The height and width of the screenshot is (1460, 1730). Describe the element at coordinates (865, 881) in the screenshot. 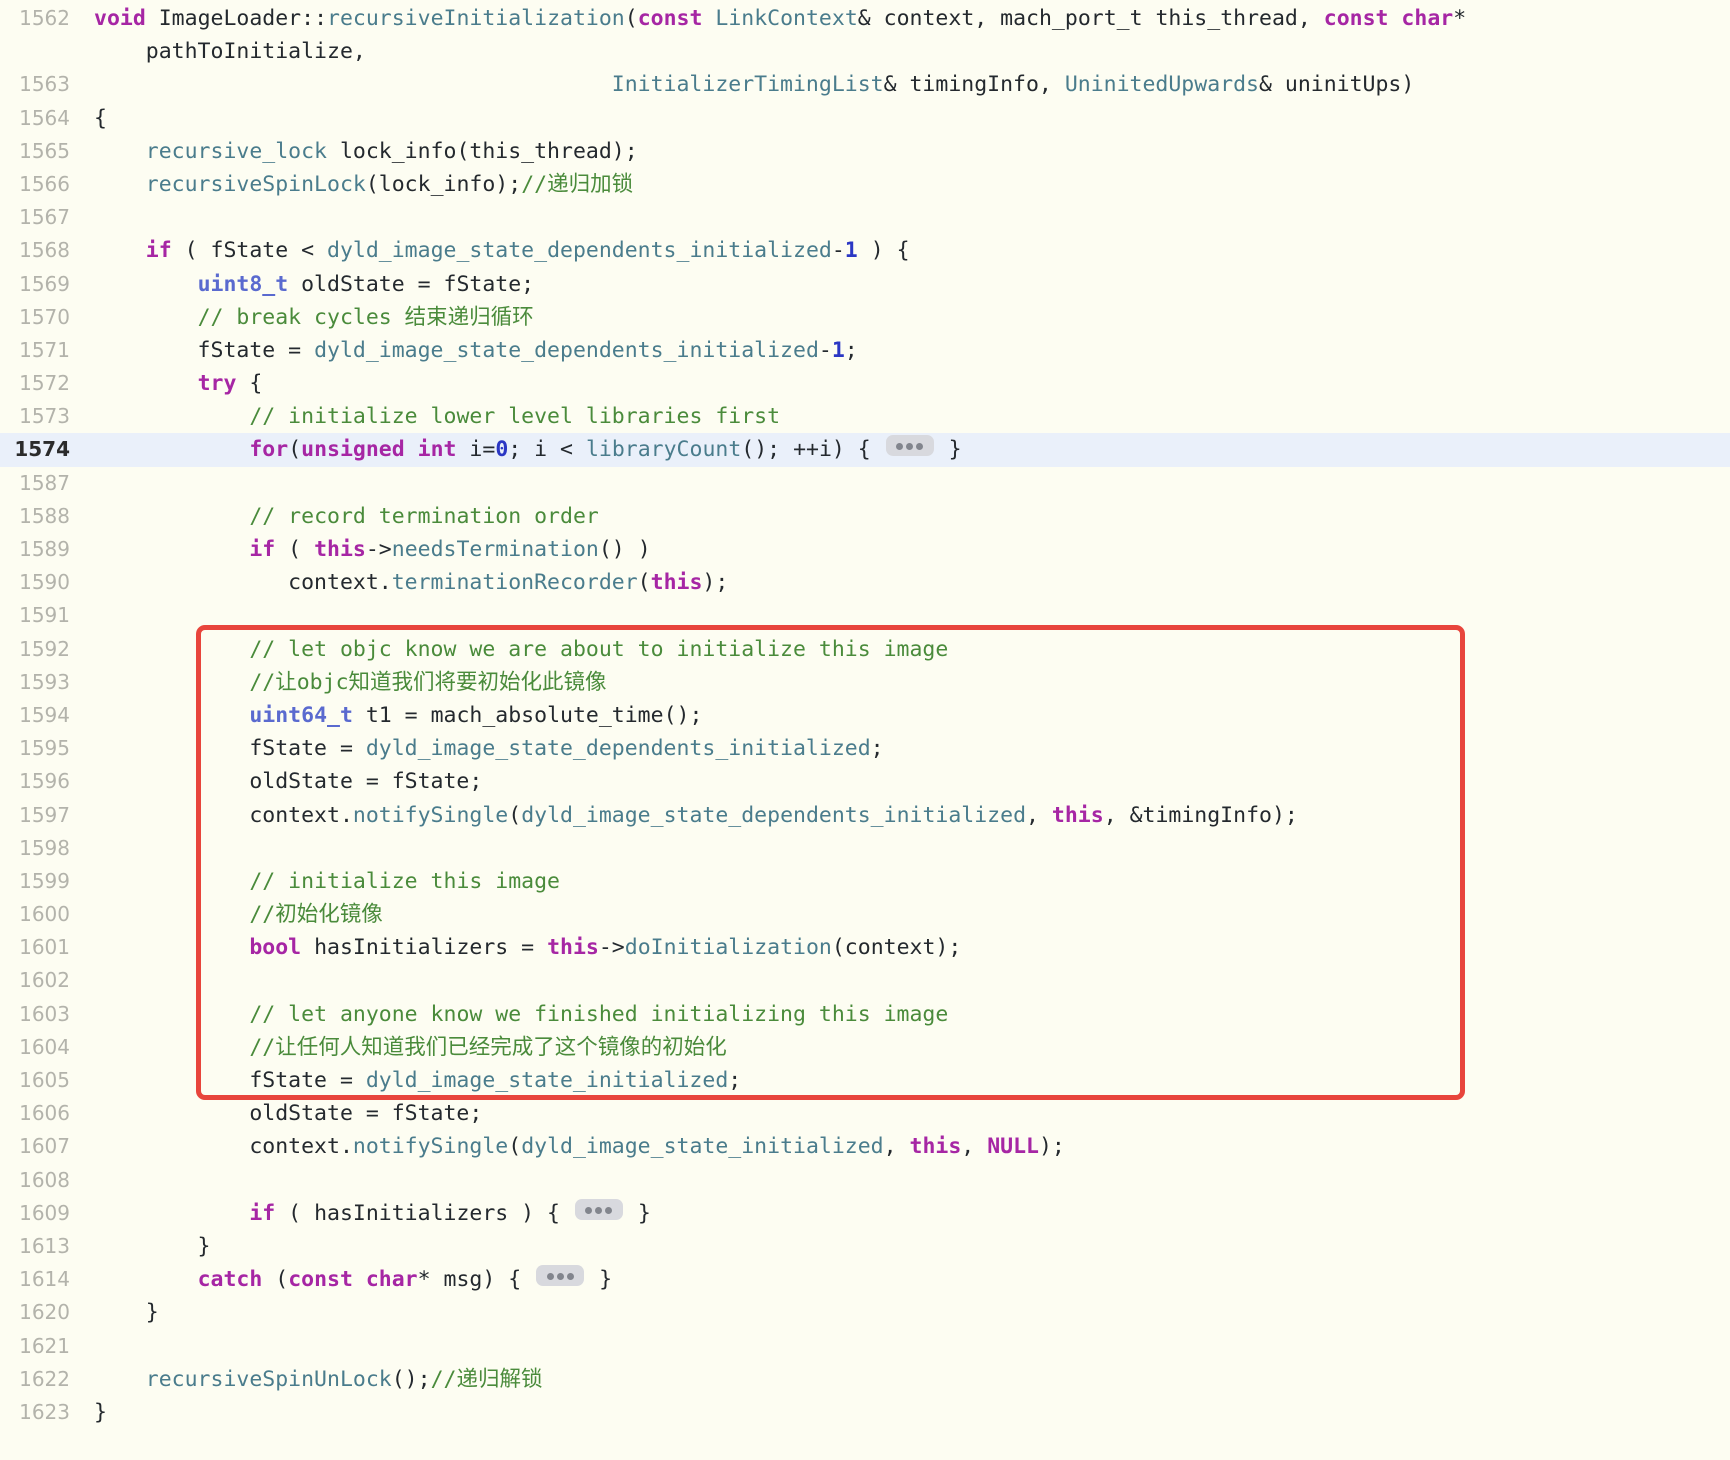

I see `code-line: 1599 // initialize this image` at that location.